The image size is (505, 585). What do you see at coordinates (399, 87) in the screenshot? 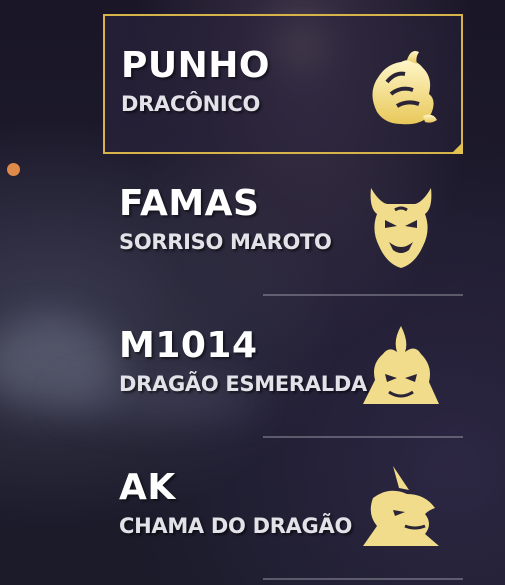
I see `dragon-fist-icon` at bounding box center [399, 87].